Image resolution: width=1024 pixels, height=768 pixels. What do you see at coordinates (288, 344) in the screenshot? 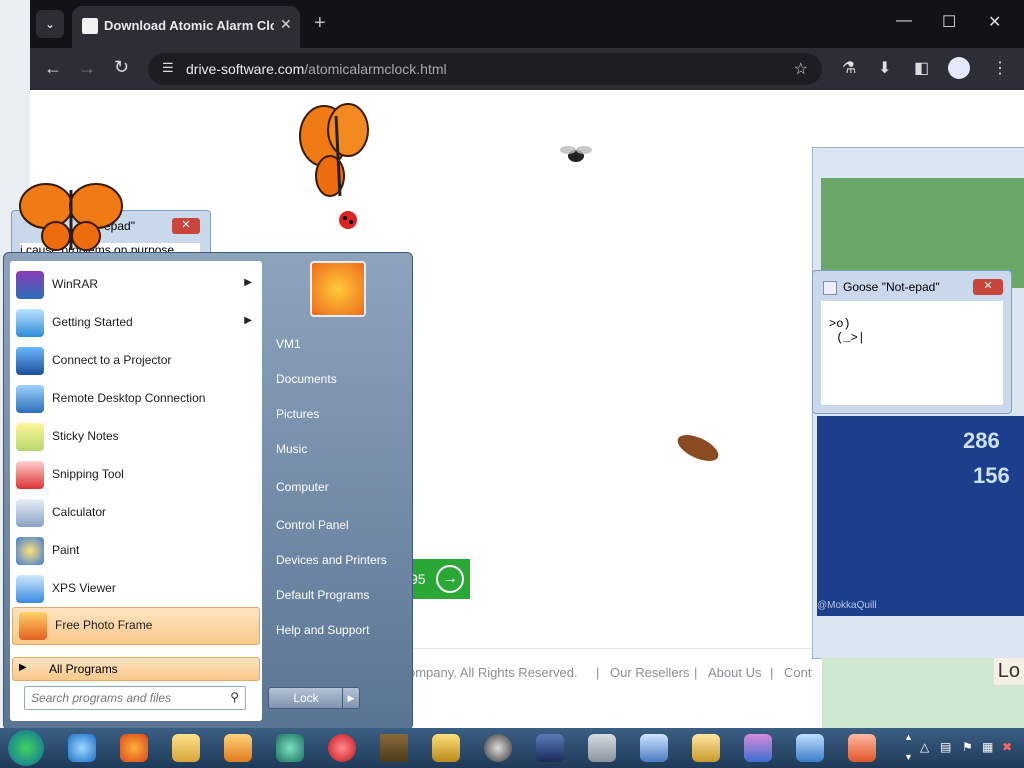
I see `start-right-user: VM1` at bounding box center [288, 344].